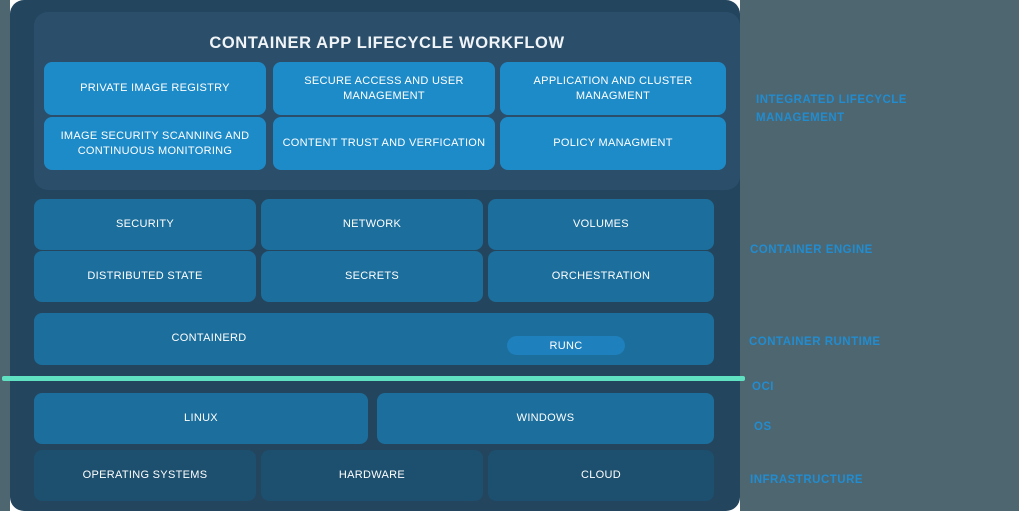  I want to click on engine-box-distributed-state: DISTRIBUTED STATE, so click(145, 276).